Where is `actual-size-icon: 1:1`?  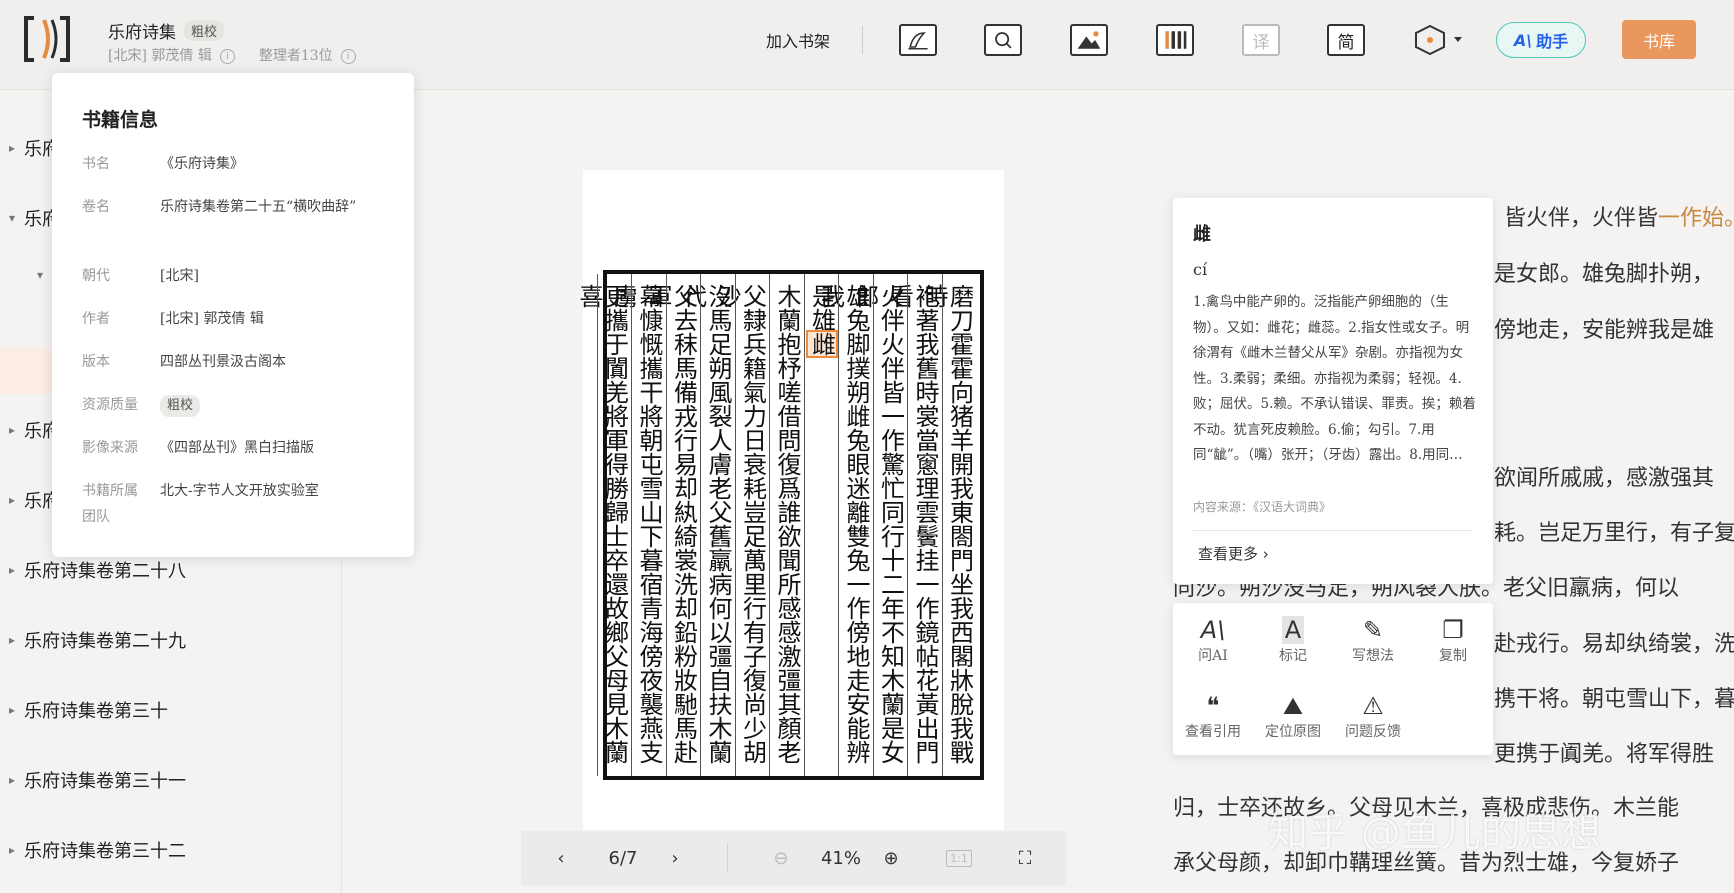
actual-size-icon: 1:1 is located at coordinates (959, 858).